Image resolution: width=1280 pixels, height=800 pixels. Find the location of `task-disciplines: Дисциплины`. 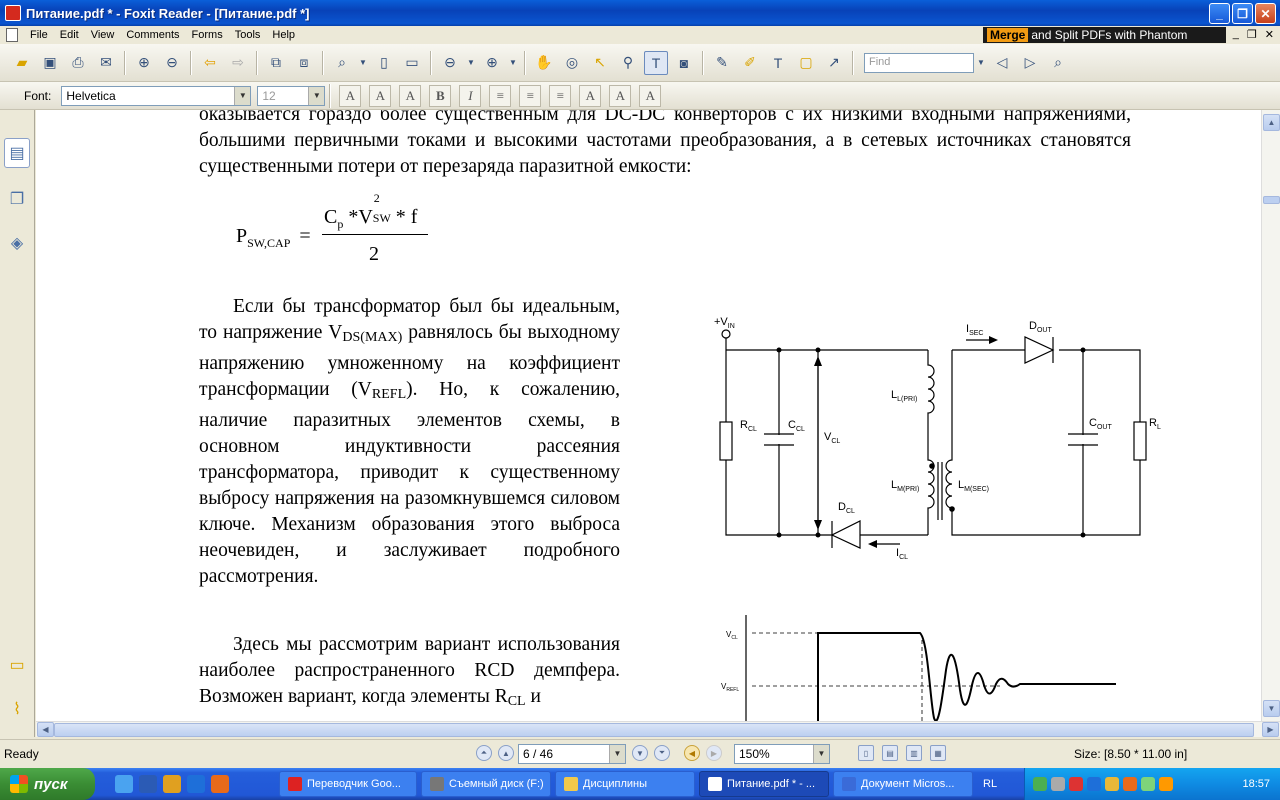

task-disciplines: Дисциплины is located at coordinates (625, 784).